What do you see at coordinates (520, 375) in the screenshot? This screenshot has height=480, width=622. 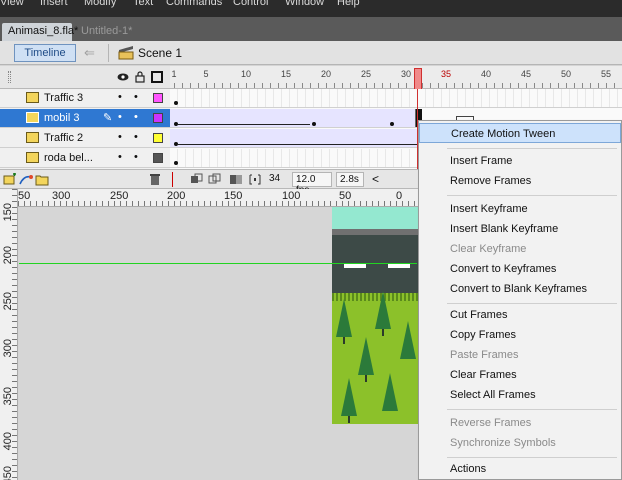 I see `menu-item-clear-frames: Clear Frames` at bounding box center [520, 375].